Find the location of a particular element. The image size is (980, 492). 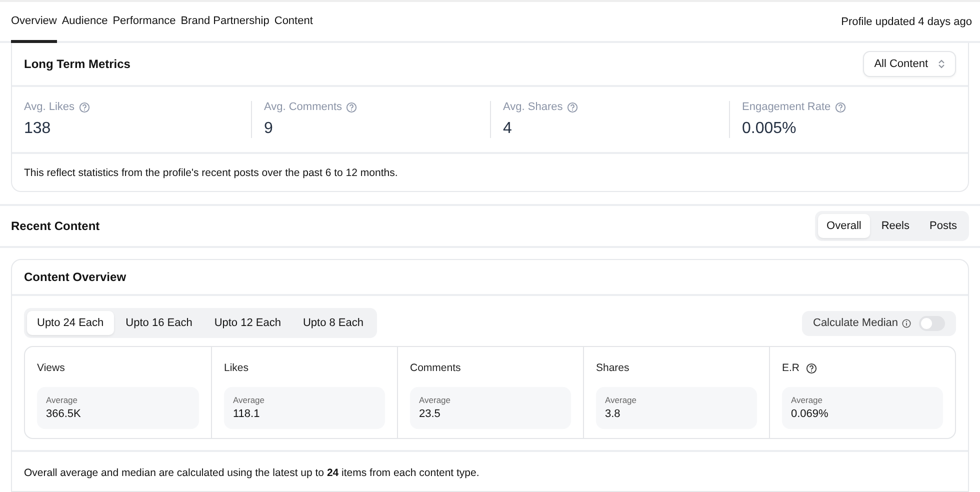

stat-label: Likes is located at coordinates (236, 368).